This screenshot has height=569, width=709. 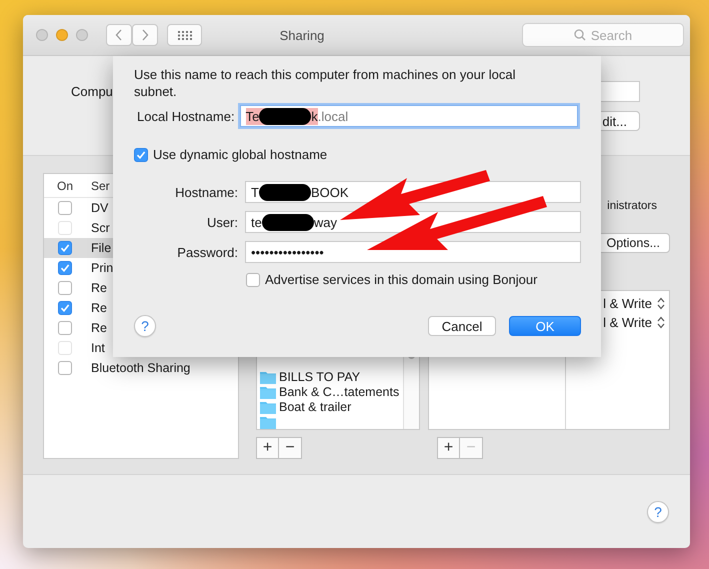 I want to click on sheet-description: Use this name to reach this computer from machines on your local subnet., so click(x=325, y=83).